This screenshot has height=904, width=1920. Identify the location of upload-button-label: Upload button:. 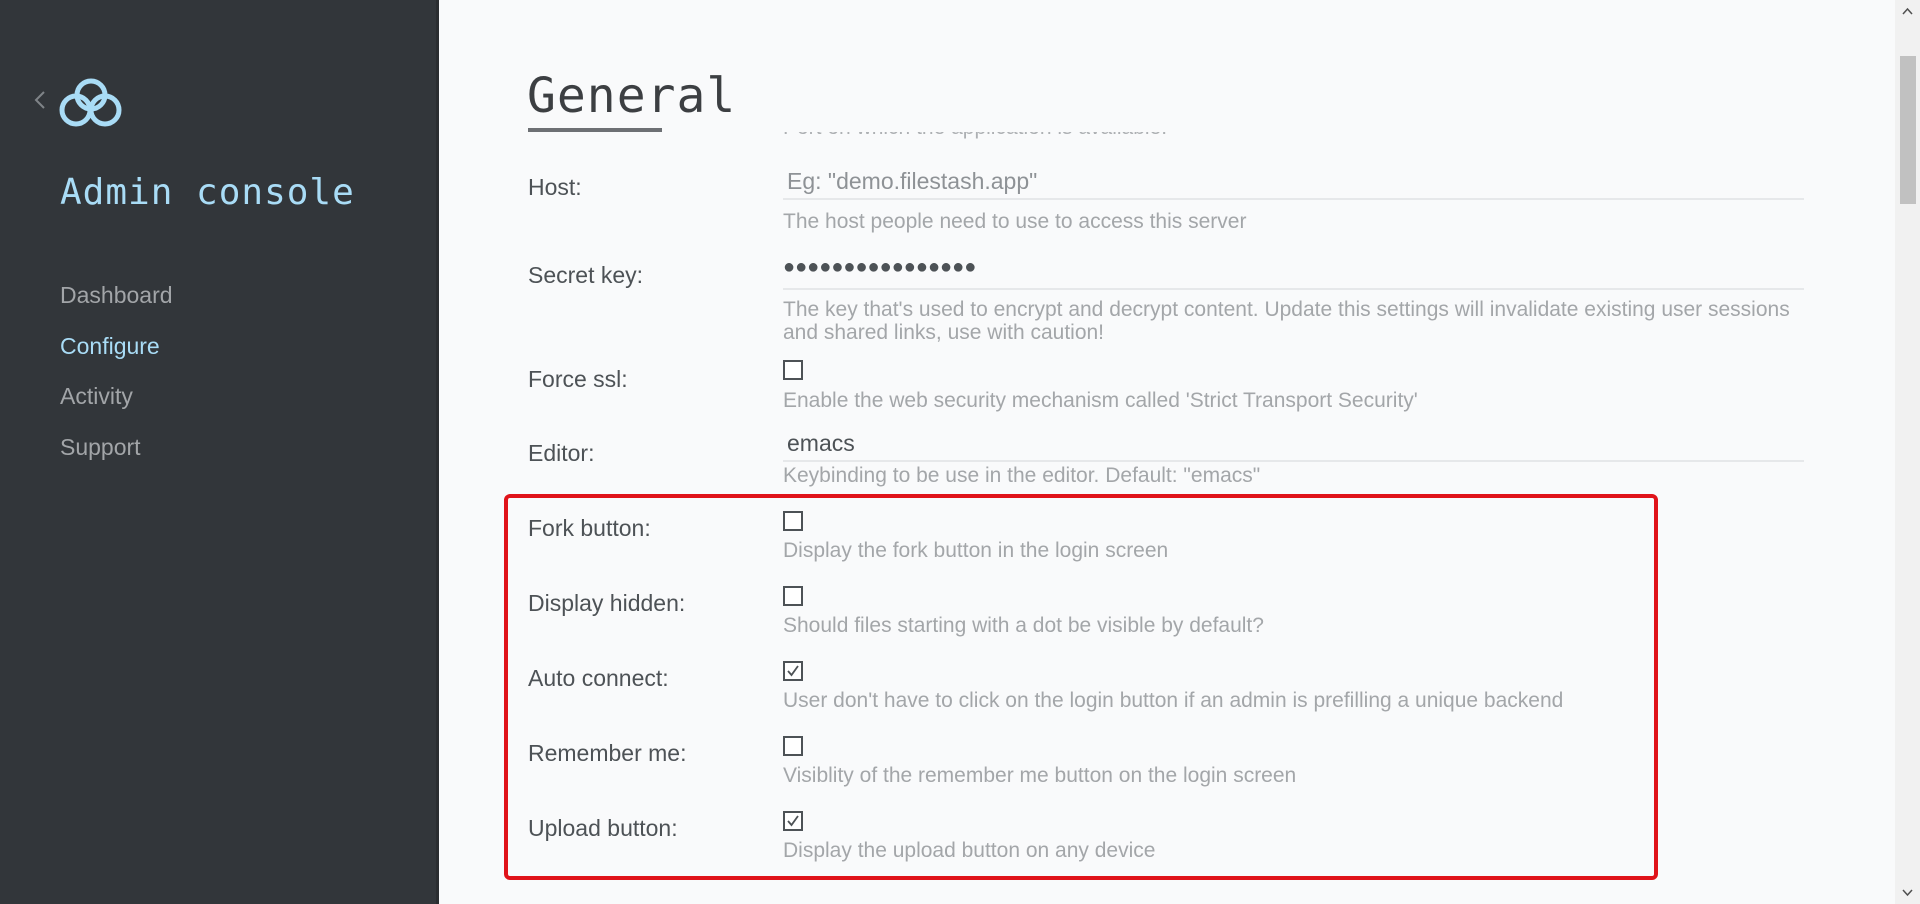
(603, 828).